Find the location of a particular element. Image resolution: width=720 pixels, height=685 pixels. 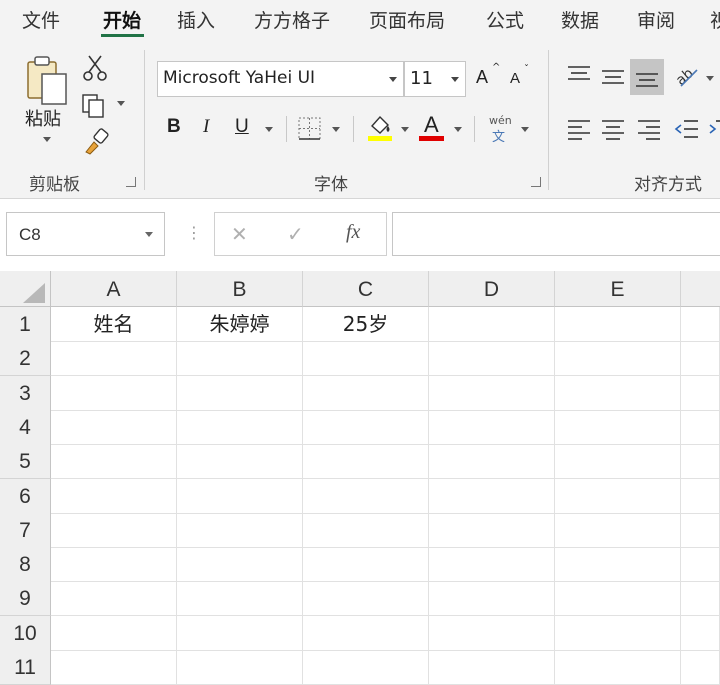

cell-e10 is located at coordinates (618, 633).